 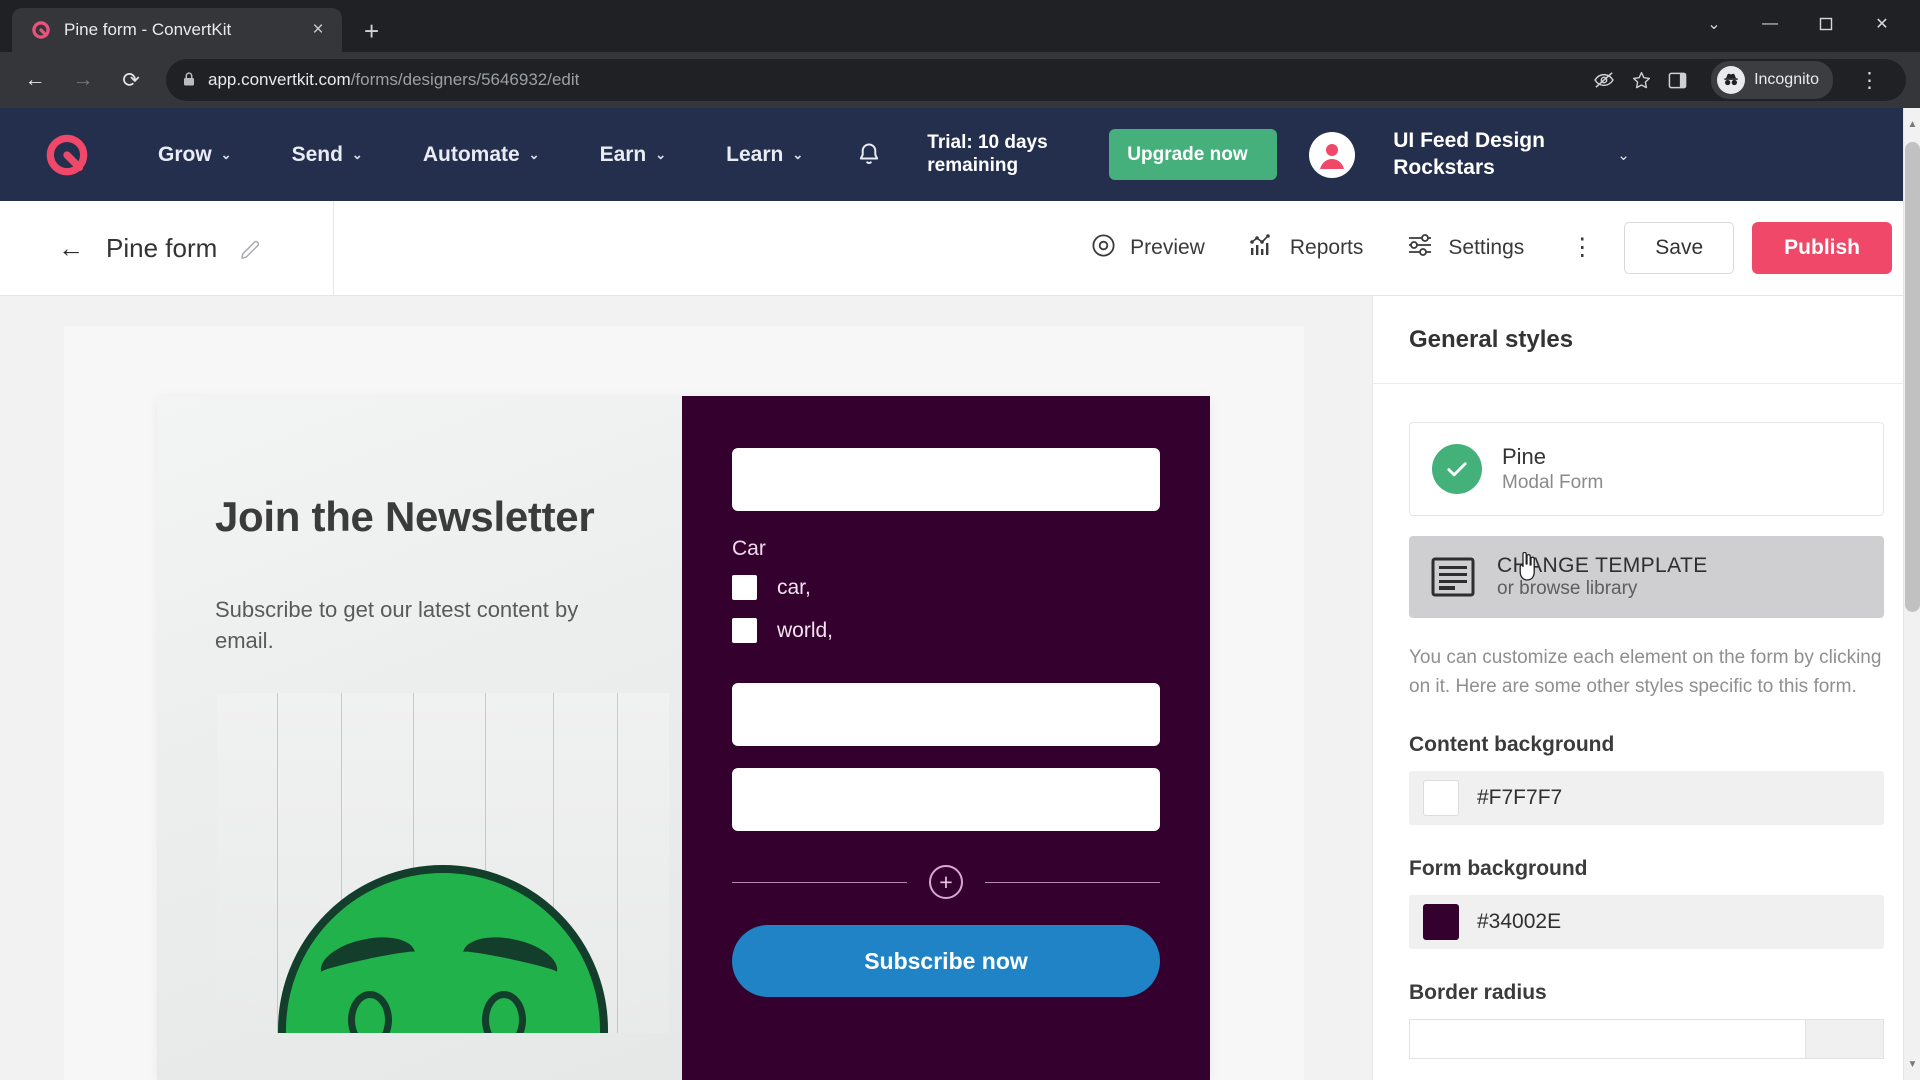 I want to click on nav-label: Learn, so click(x=755, y=154).